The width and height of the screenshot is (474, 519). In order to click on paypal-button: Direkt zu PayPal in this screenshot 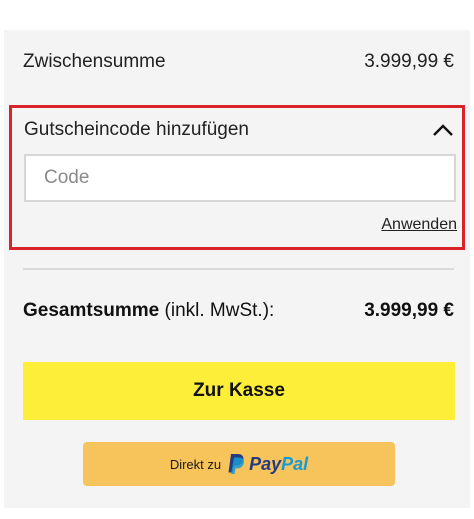, I will do `click(239, 464)`.